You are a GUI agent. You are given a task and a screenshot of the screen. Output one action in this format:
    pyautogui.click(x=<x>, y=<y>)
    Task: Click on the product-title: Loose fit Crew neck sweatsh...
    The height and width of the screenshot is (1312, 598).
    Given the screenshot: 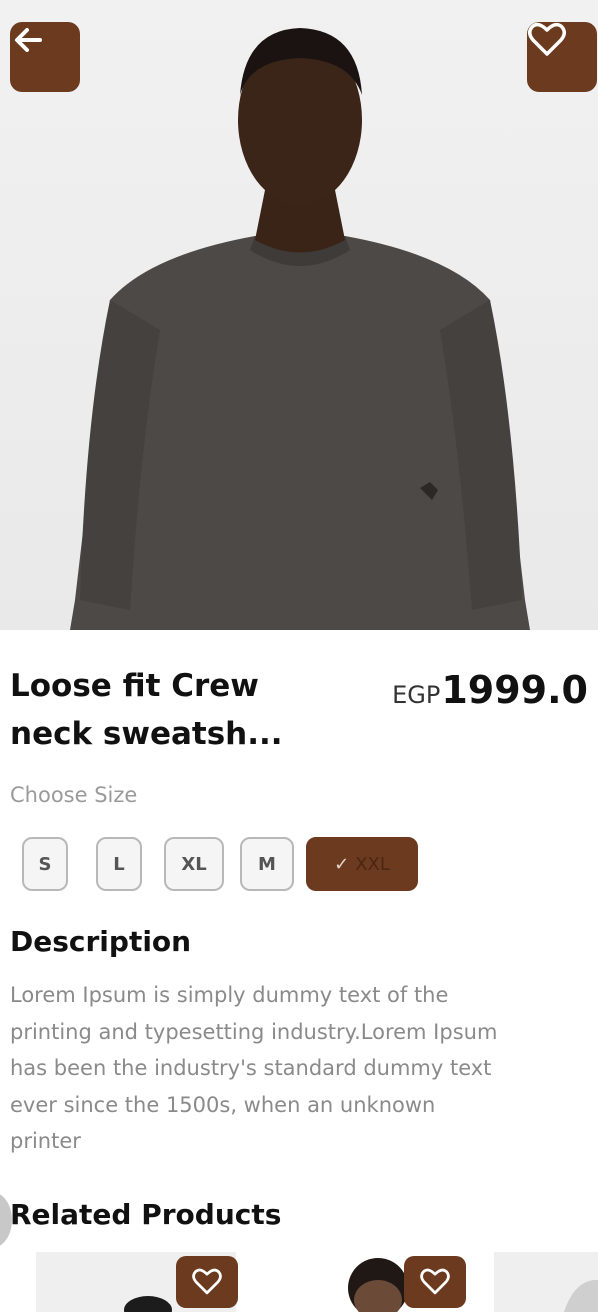 What is the action you would take?
    pyautogui.click(x=160, y=710)
    